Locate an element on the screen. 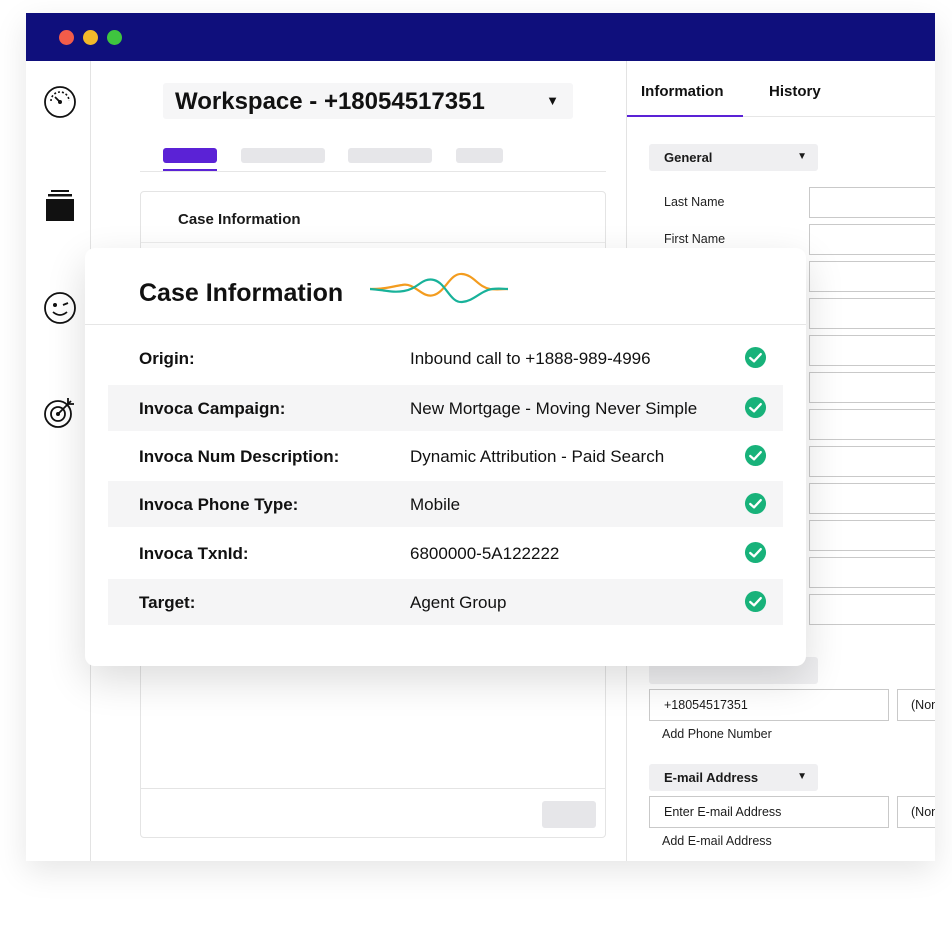  email-input: Enter E-mail Address is located at coordinates (769, 812).